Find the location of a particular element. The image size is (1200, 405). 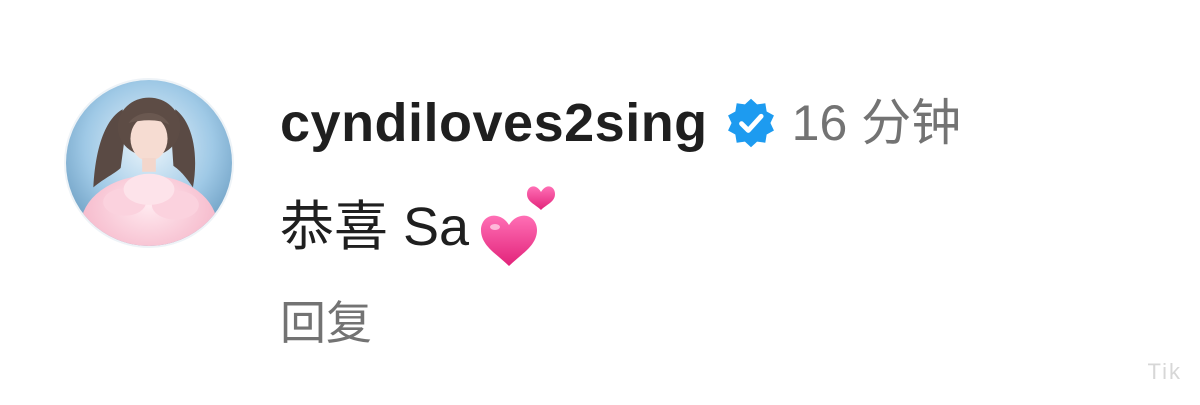

avatar is located at coordinates (149, 163).